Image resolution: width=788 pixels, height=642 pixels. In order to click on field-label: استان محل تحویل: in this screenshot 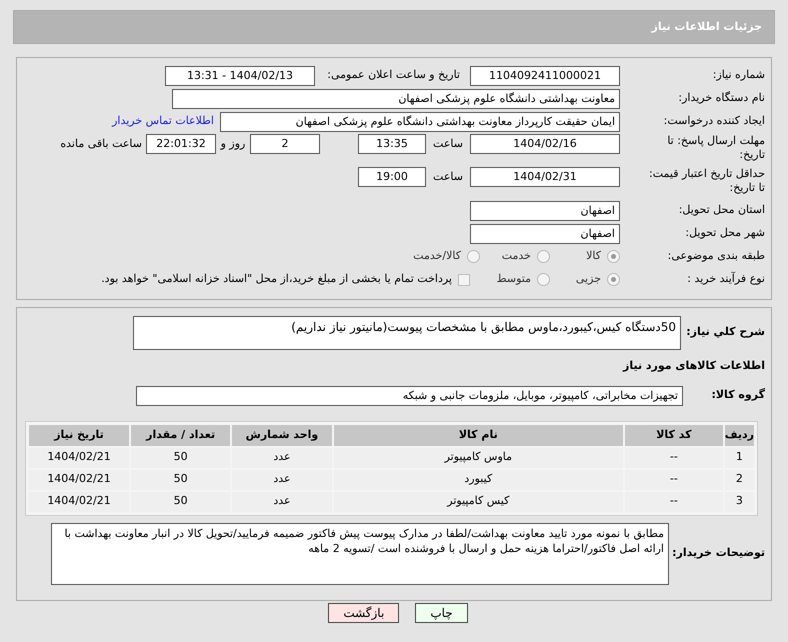, I will do `click(721, 210)`.